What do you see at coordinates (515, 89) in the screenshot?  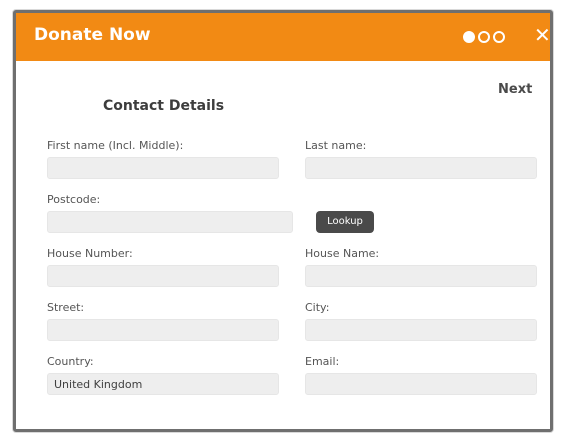 I see `next-link: Next` at bounding box center [515, 89].